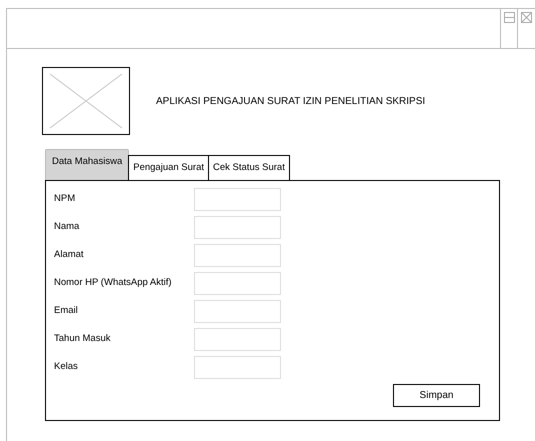  Describe the element at coordinates (66, 311) in the screenshot. I see `field-label: Email` at that location.